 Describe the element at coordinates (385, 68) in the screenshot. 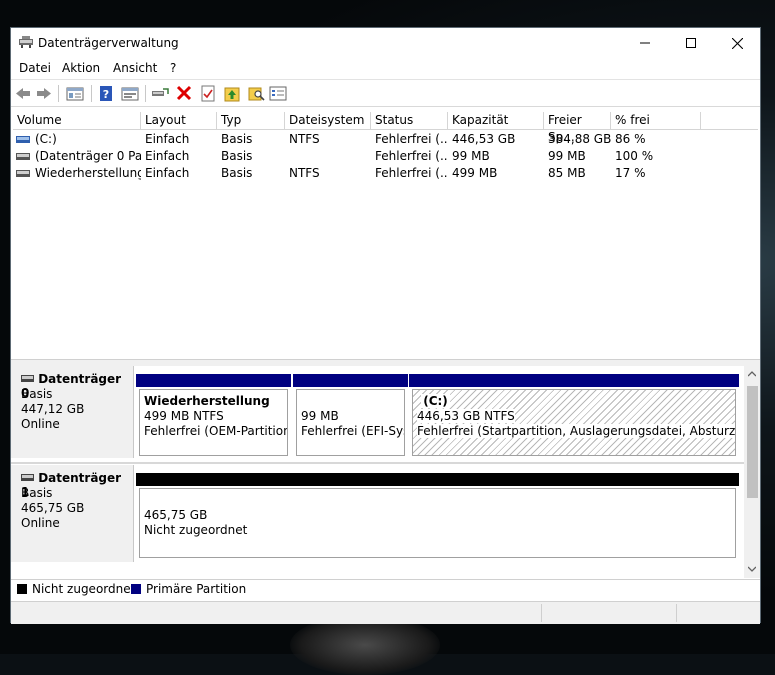

I see `menu-bar: Datei Aktion Ansicht ?` at that location.